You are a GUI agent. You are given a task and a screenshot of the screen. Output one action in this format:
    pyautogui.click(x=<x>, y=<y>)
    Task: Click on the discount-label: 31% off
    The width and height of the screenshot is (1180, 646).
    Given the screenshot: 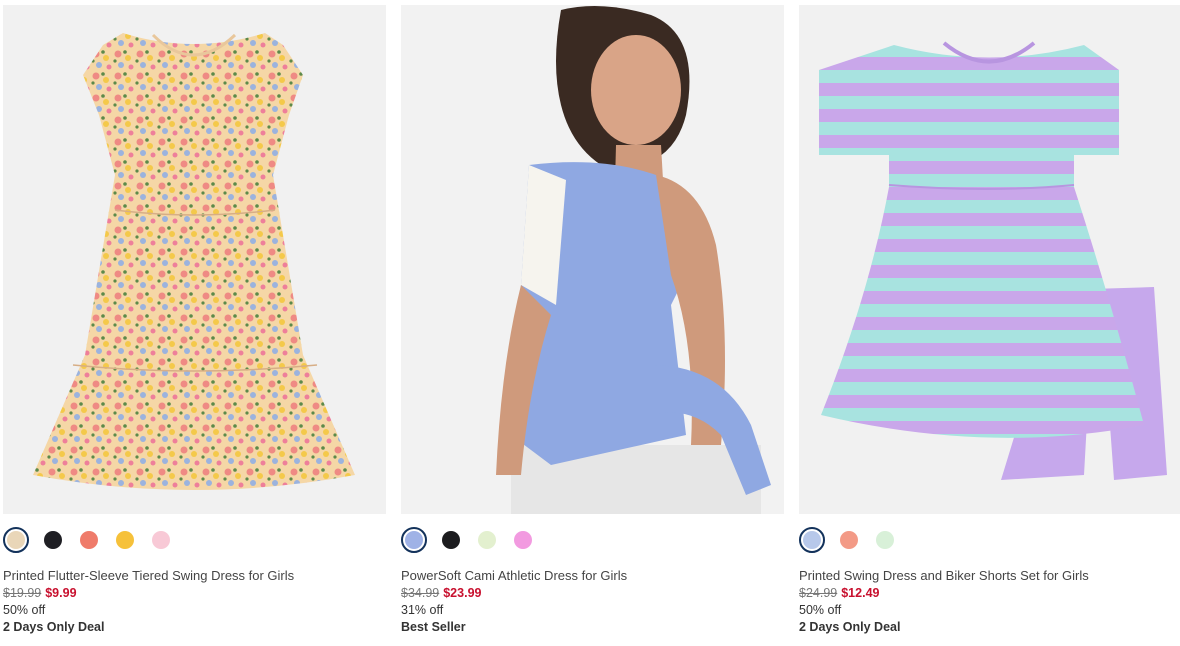 What is the action you would take?
    pyautogui.click(x=422, y=610)
    